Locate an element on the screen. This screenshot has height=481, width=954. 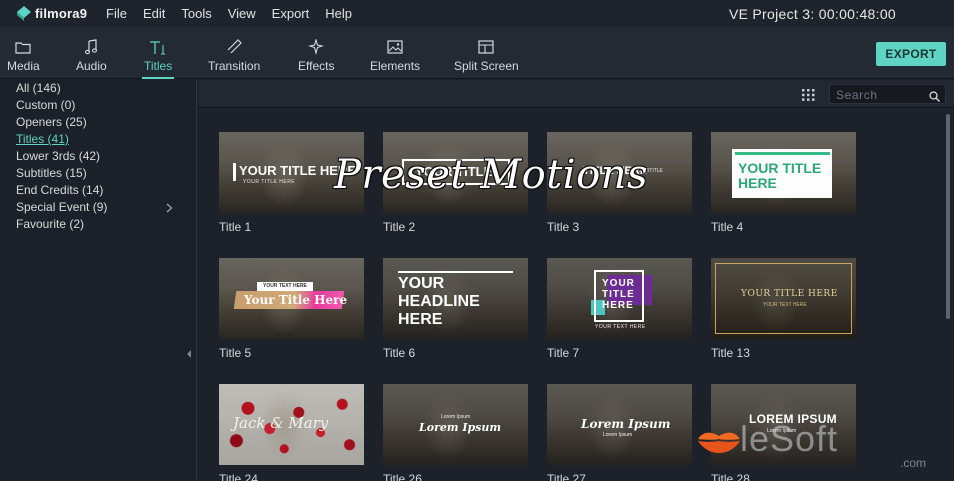
sidebar-item-all: All (146) is located at coordinates (38, 88).